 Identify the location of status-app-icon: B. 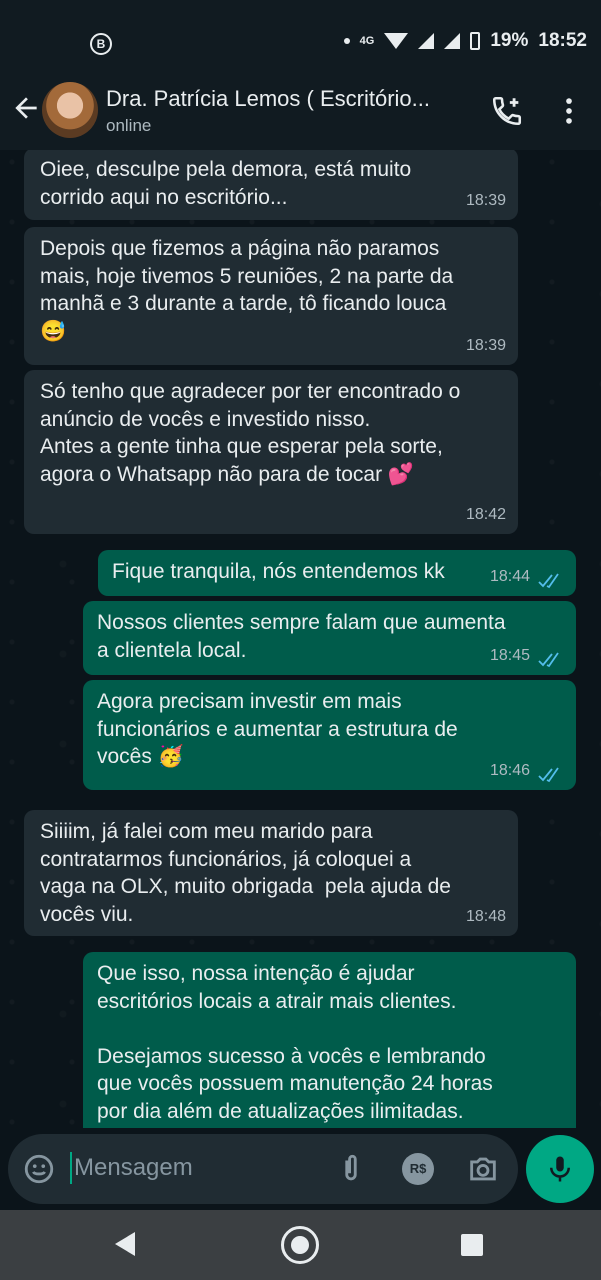
(101, 44).